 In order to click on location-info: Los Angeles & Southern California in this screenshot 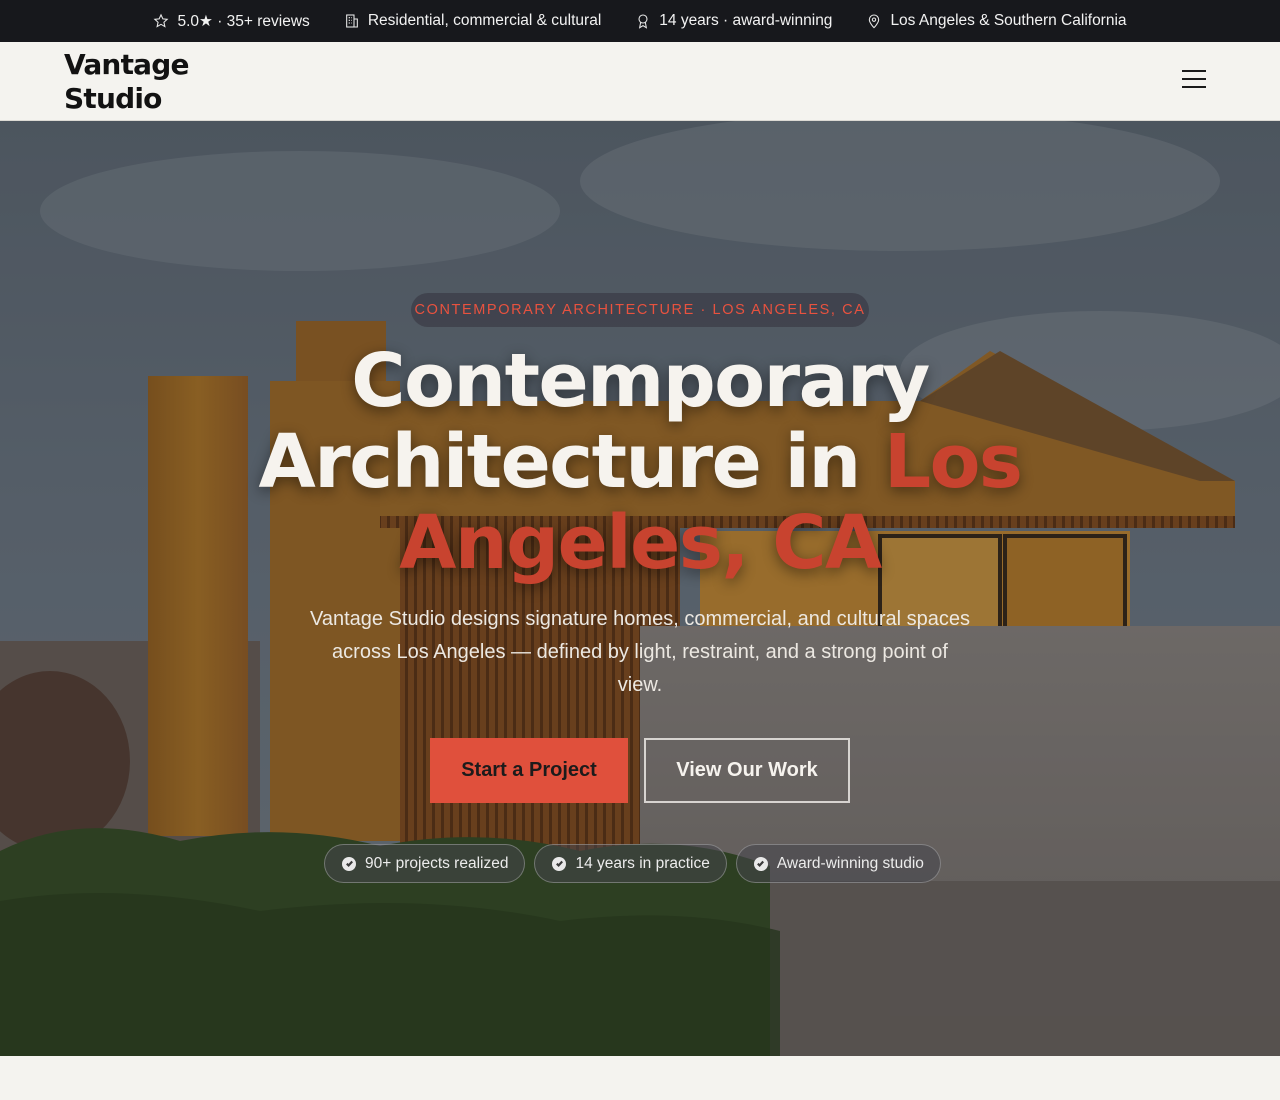, I will do `click(996, 21)`.